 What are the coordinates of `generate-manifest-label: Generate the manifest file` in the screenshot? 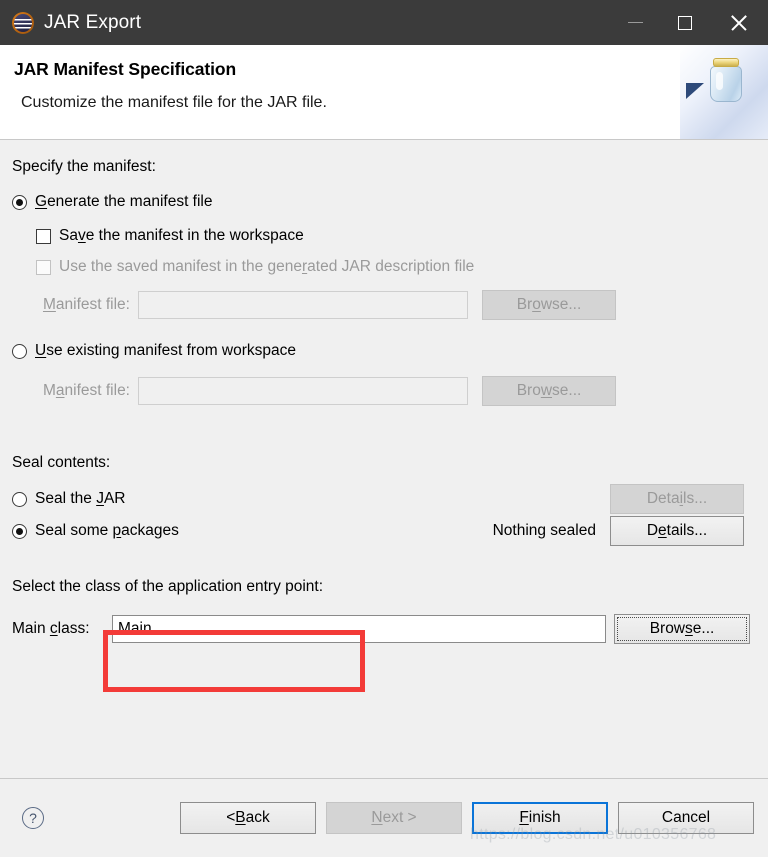 It's located at (124, 201).